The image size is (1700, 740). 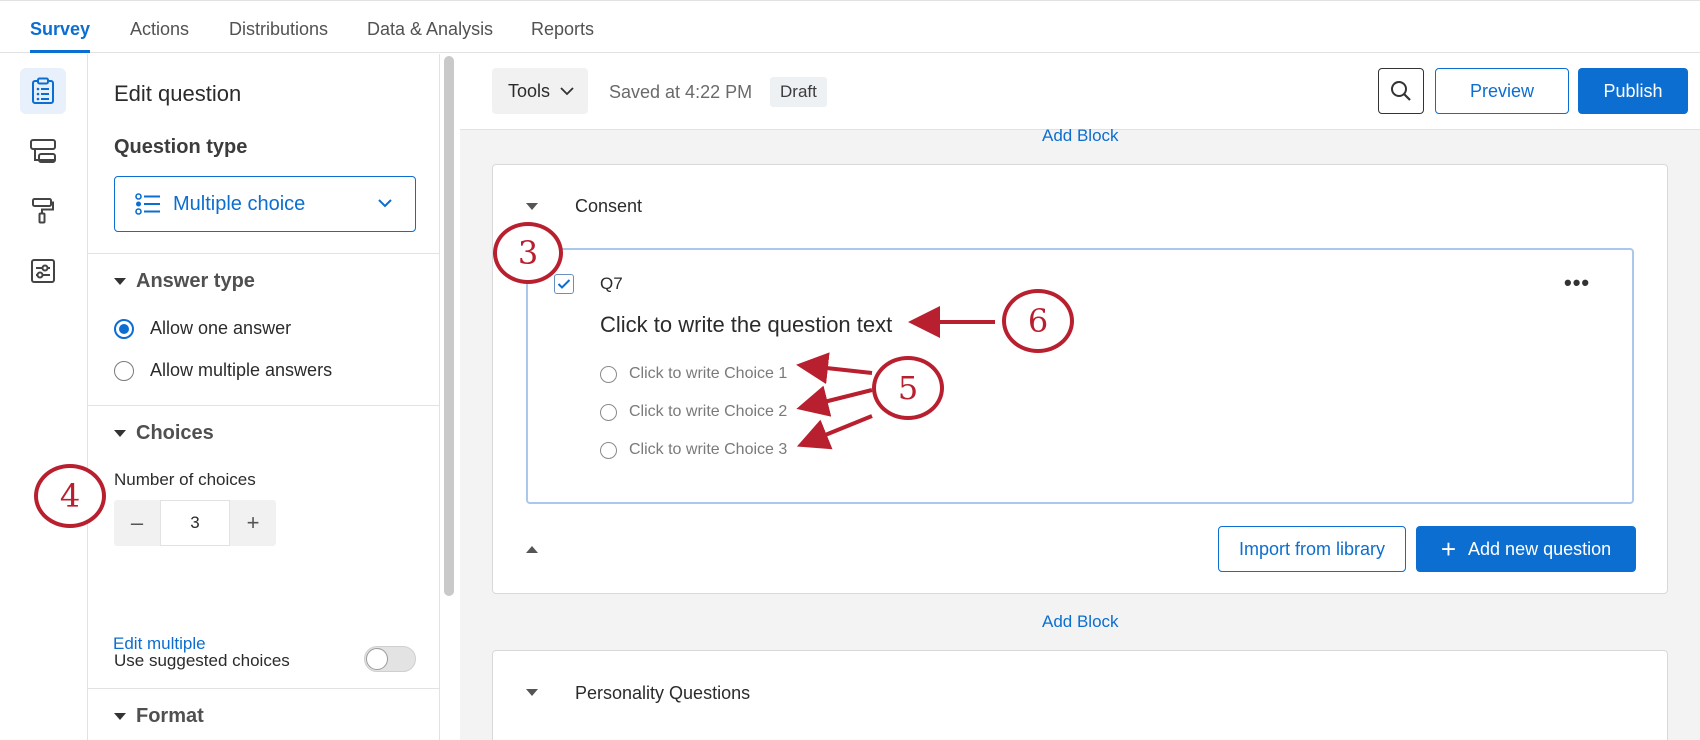 I want to click on add-new-question-button: + Add new question, so click(x=1526, y=549).